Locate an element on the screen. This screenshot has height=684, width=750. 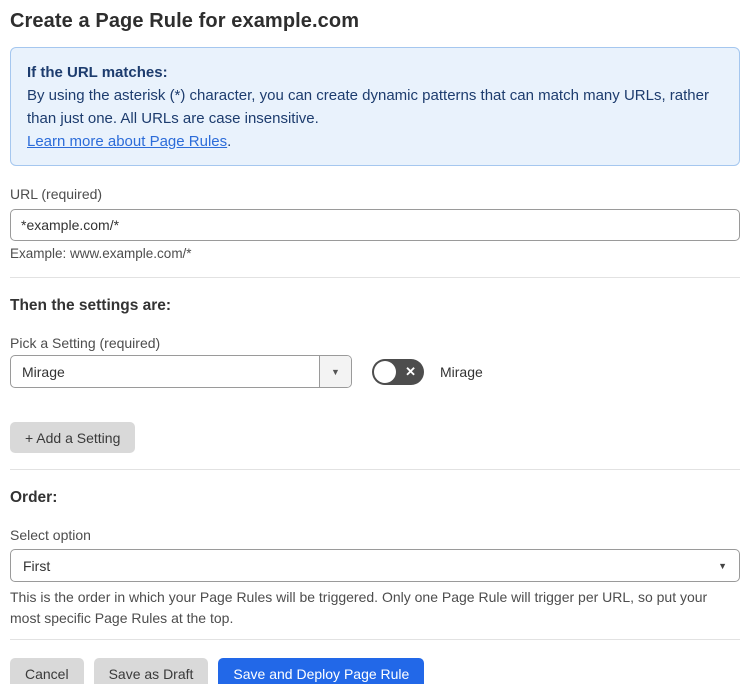
setting-dropdown-arrow-button: ▼ is located at coordinates (335, 371).